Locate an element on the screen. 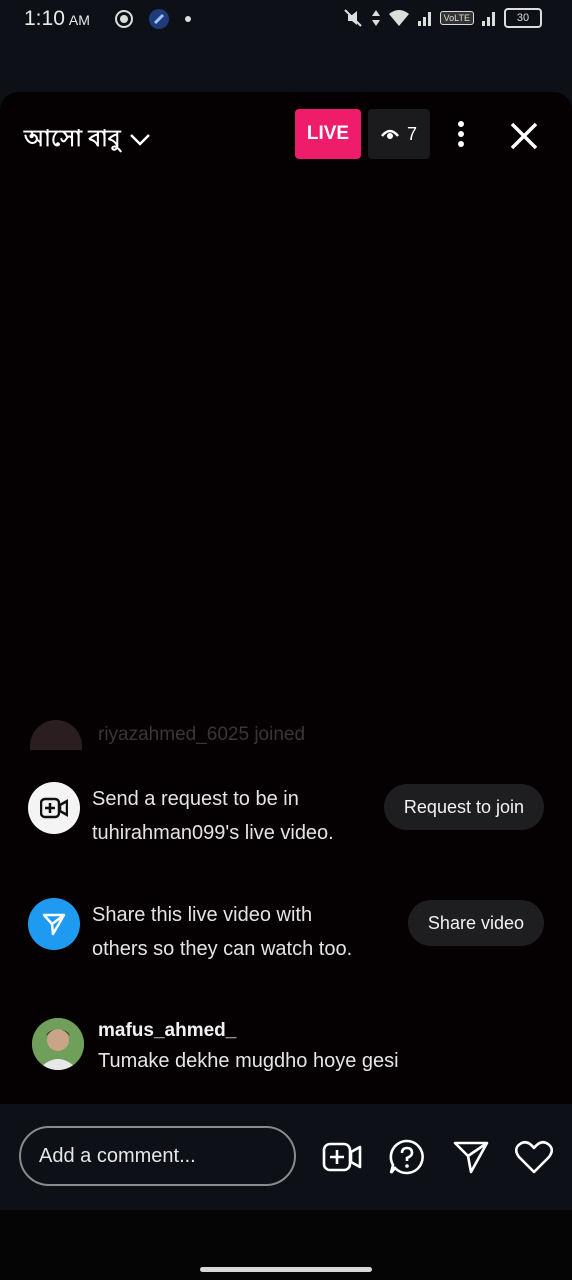 This screenshot has width=572, height=1280. battery-icon: 30 is located at coordinates (523, 18).